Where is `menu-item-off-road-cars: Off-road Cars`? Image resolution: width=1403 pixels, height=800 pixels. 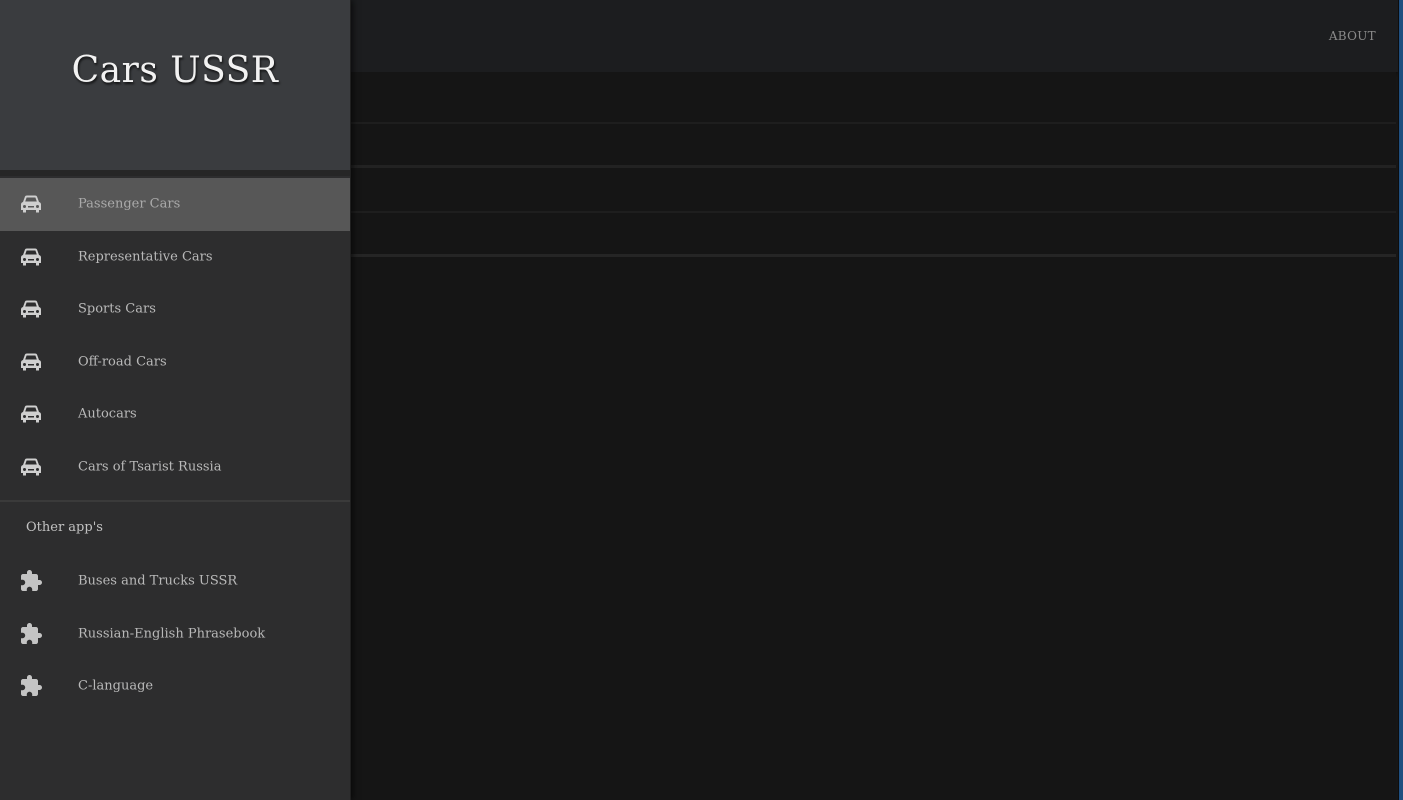 menu-item-off-road-cars: Off-road Cars is located at coordinates (175, 362).